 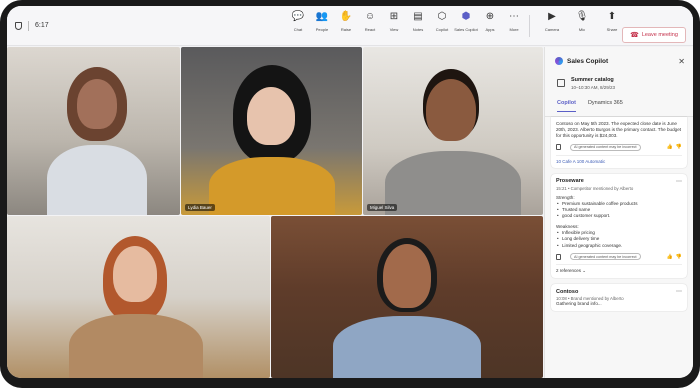 What do you see at coordinates (346, 29) in the screenshot?
I see `tool-label: Raise` at bounding box center [346, 29].